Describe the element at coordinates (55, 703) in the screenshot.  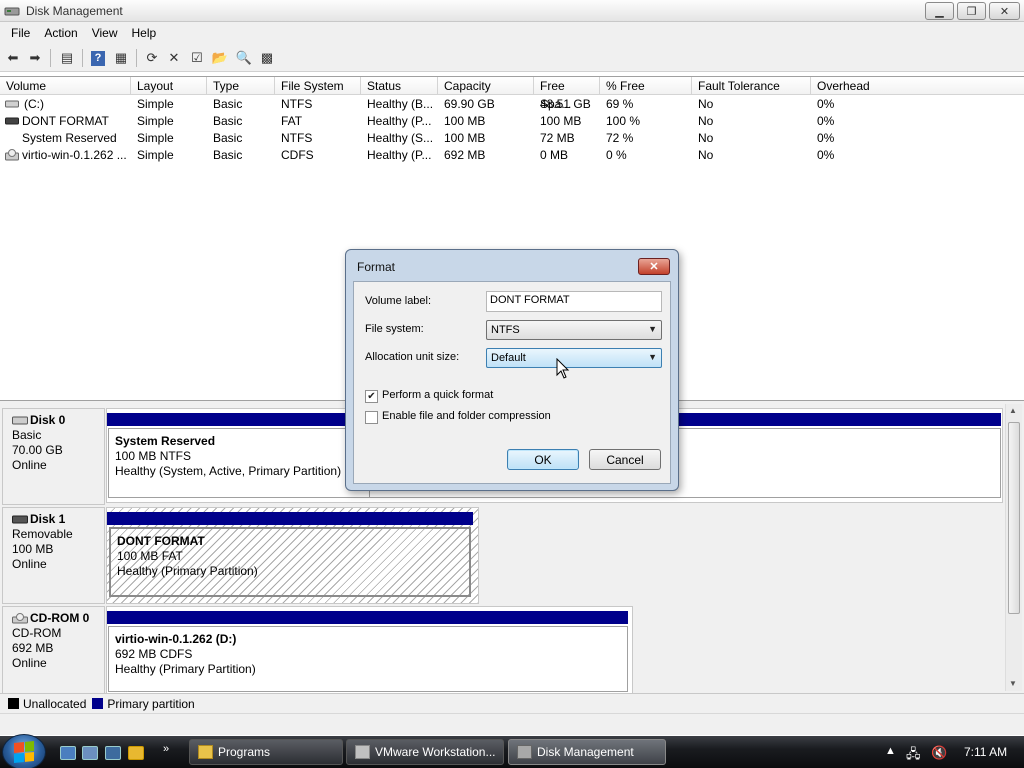
I see `legend-unallocated: Unallocated` at that location.